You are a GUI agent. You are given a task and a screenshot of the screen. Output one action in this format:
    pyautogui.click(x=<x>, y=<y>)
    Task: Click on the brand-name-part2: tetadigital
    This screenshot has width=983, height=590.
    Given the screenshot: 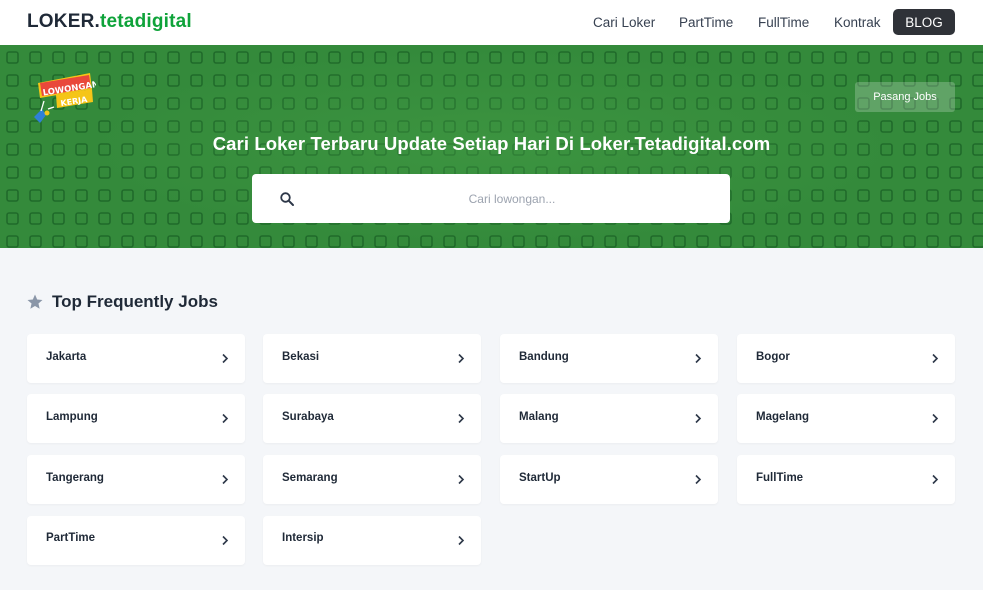 What is the action you would take?
    pyautogui.click(x=145, y=21)
    